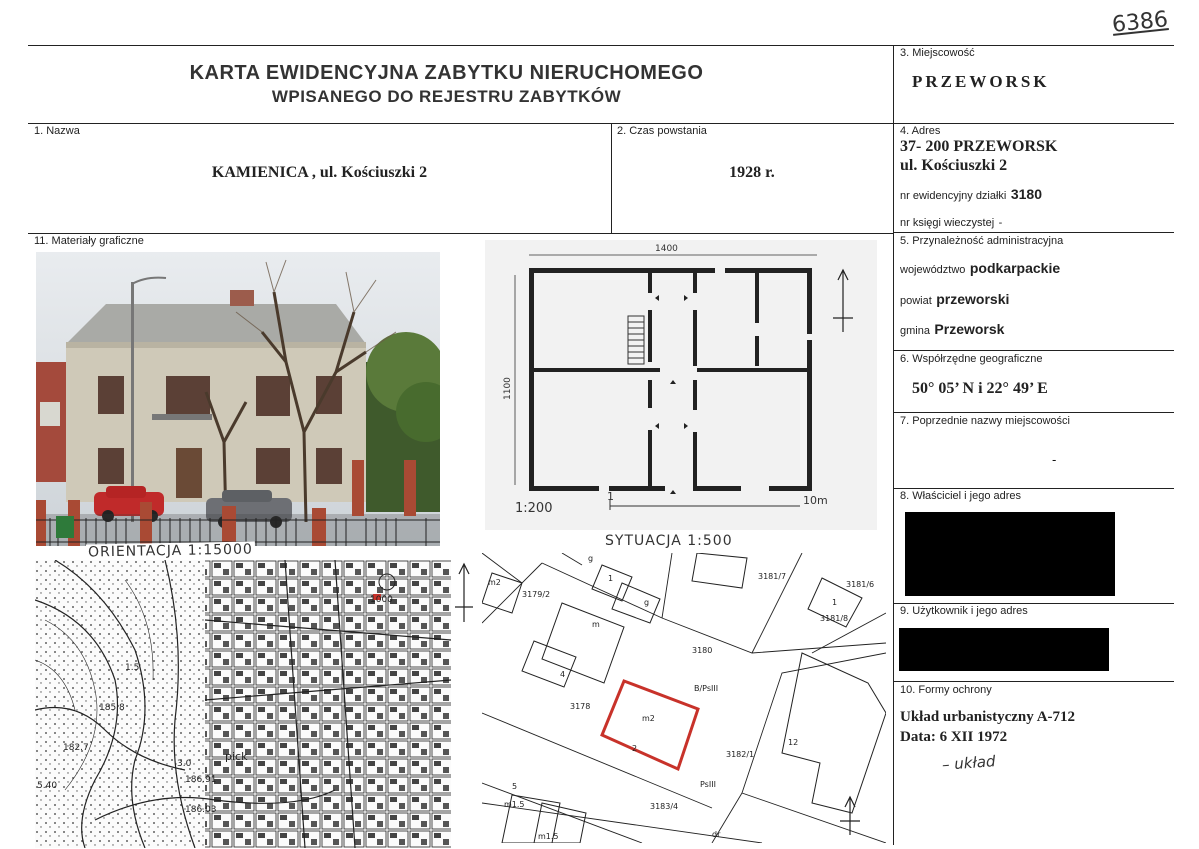  Describe the element at coordinates (319, 172) in the screenshot. I see `nazwa-value: KAMIENICA , ul. Kościuszki 2` at that location.